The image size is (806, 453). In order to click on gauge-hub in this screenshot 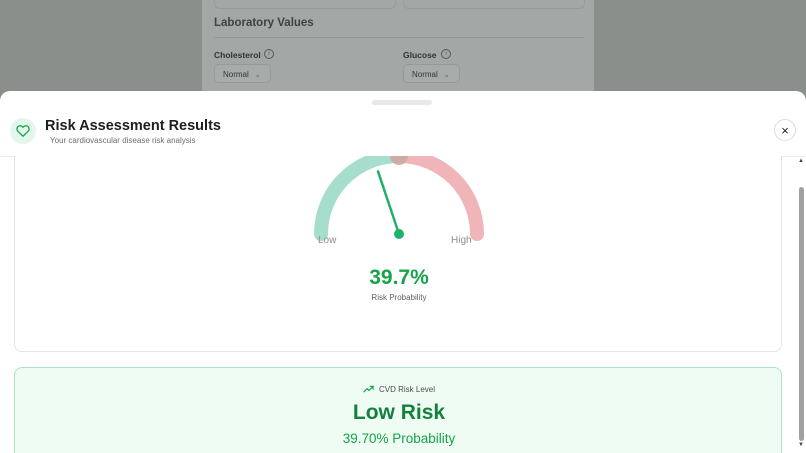, I will do `click(399, 234)`.